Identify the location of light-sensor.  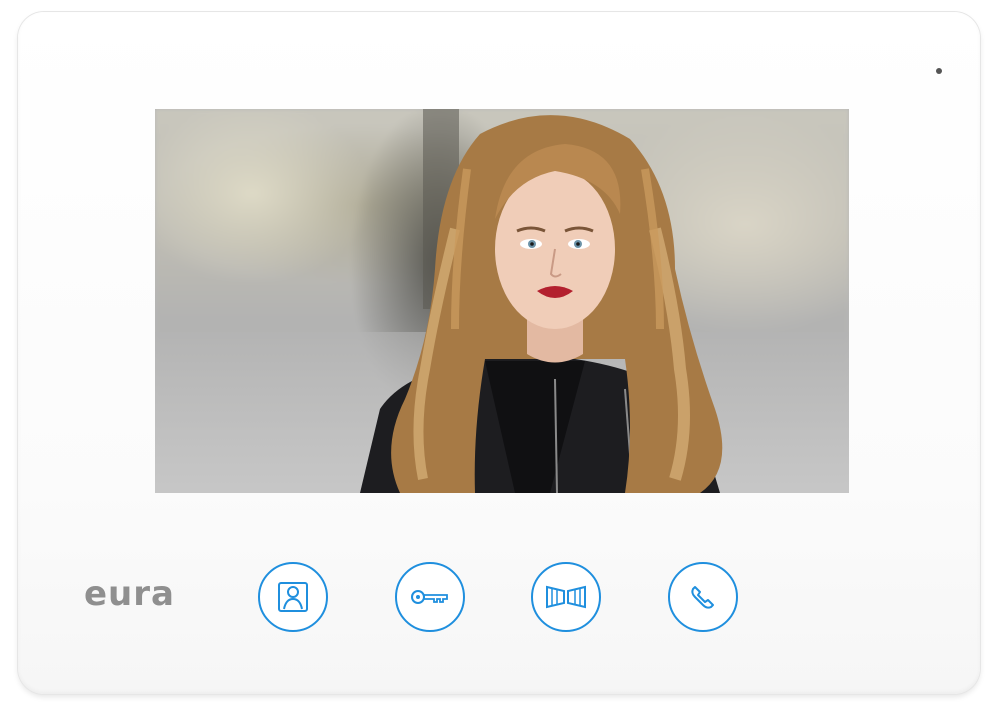
(939, 71).